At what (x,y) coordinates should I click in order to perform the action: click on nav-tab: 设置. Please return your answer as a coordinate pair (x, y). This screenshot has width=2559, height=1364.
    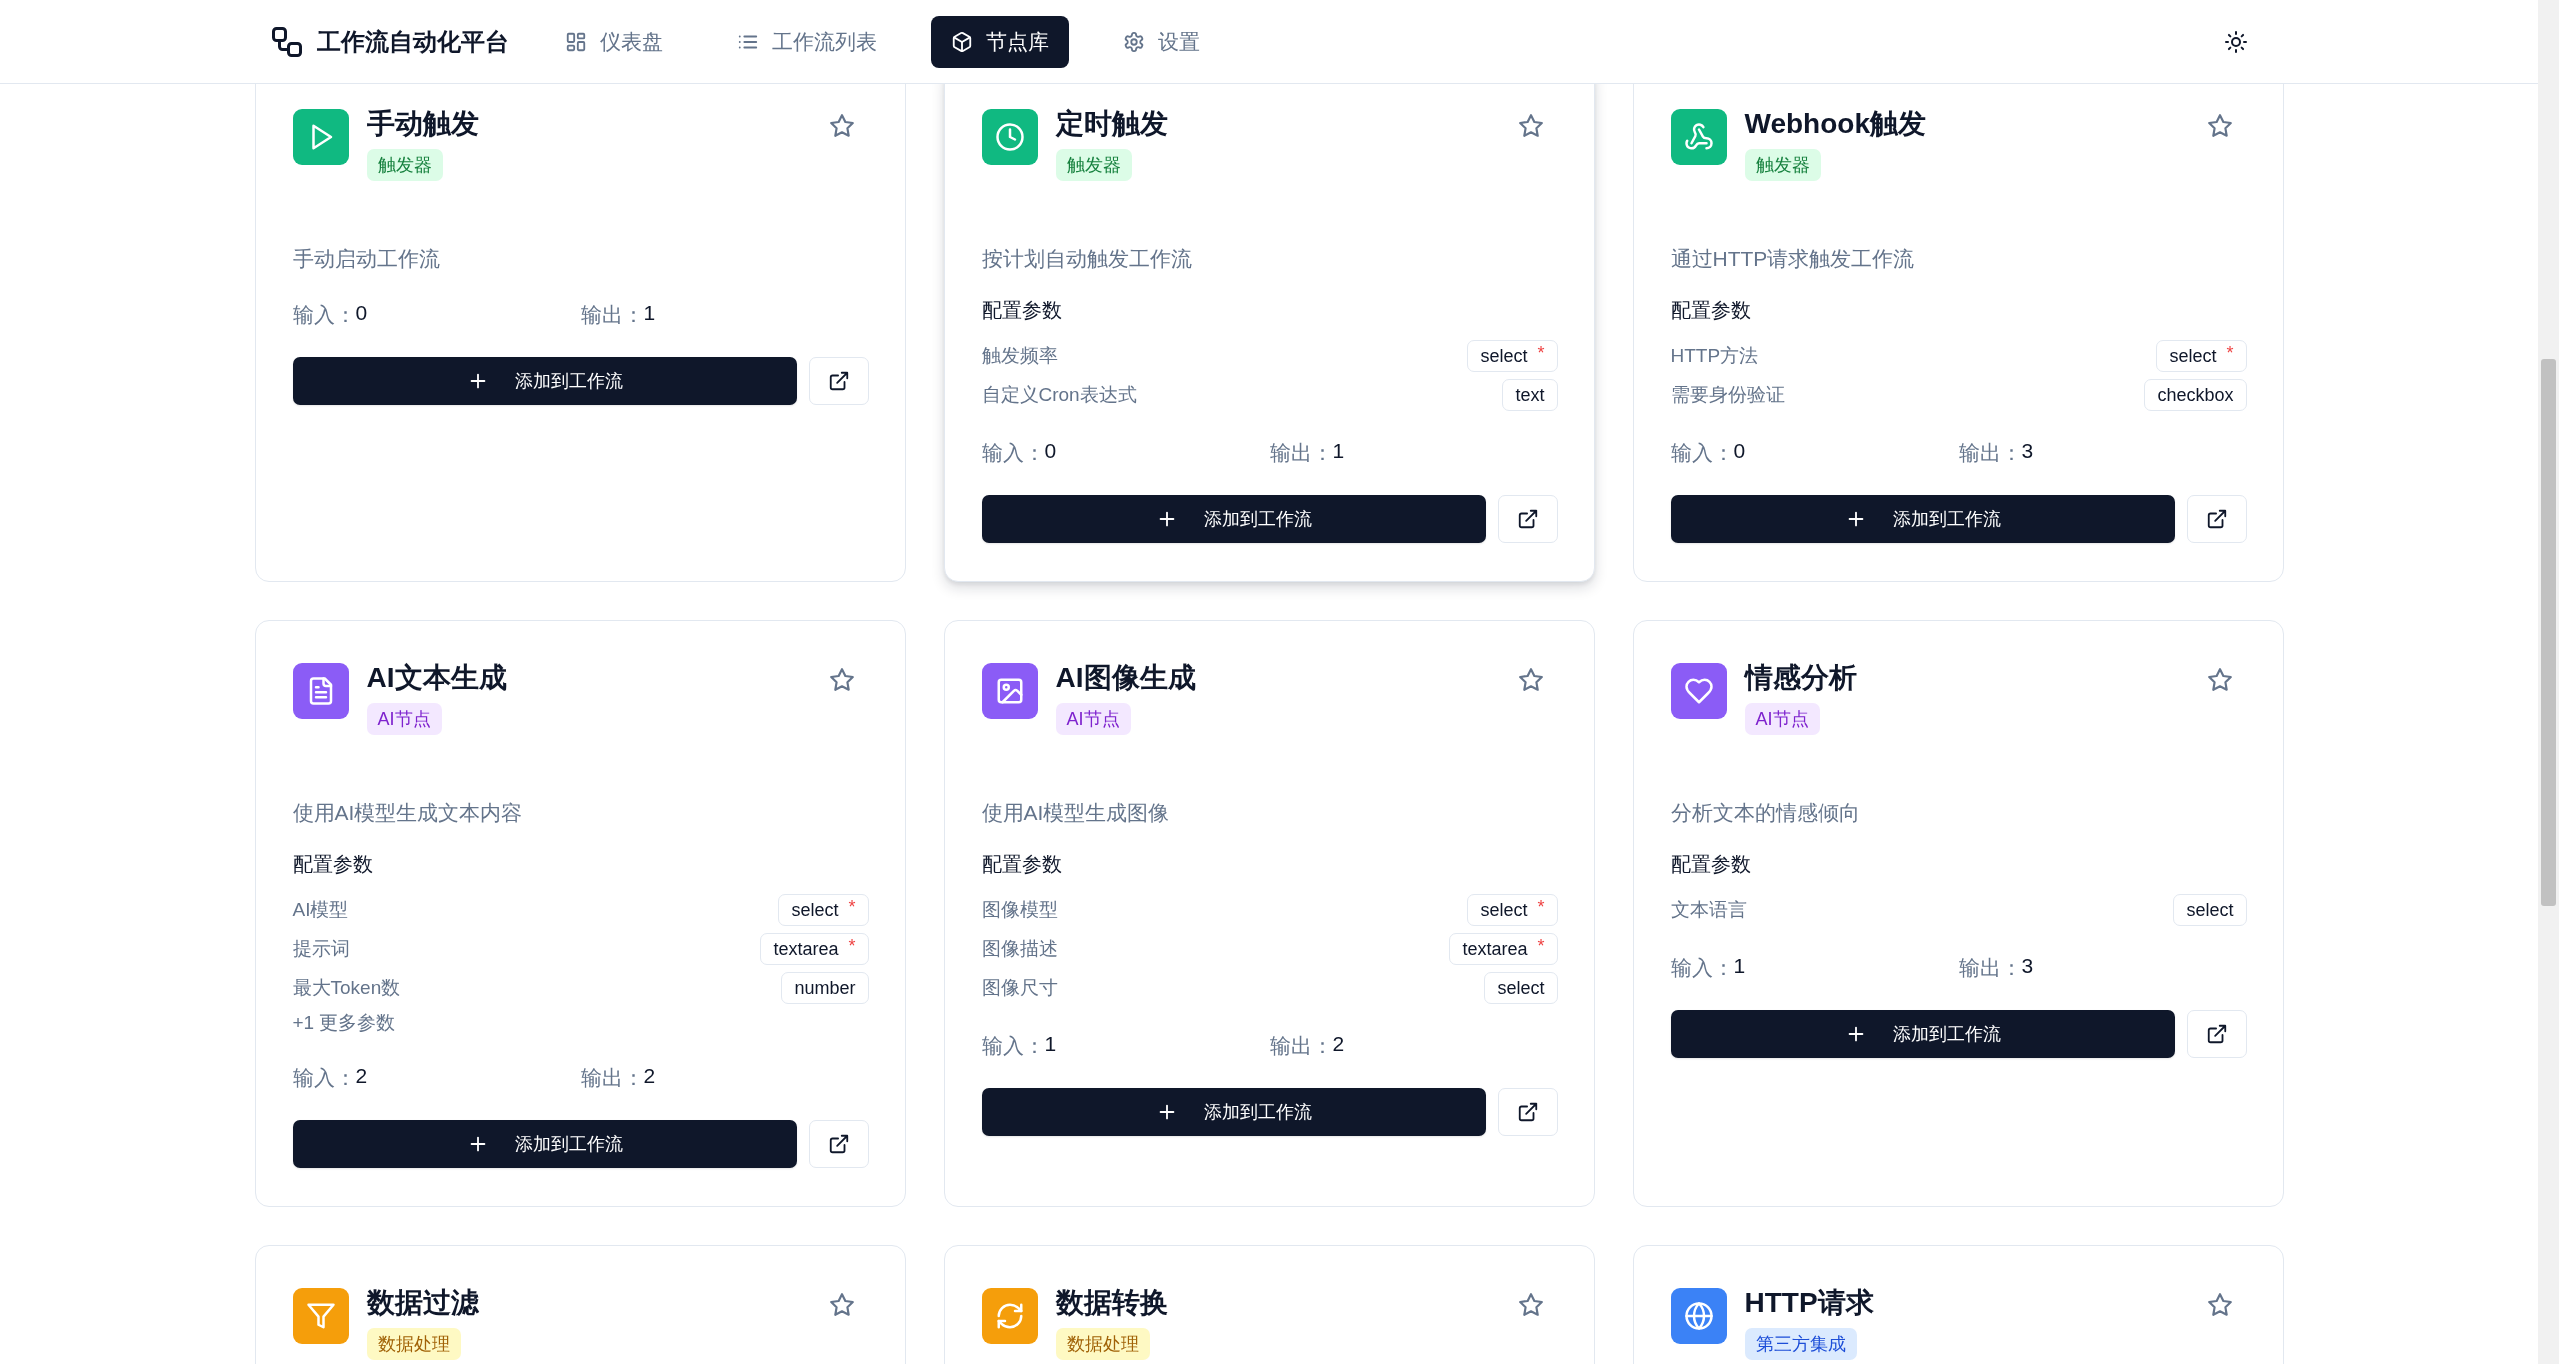
    Looking at the image, I should click on (1161, 41).